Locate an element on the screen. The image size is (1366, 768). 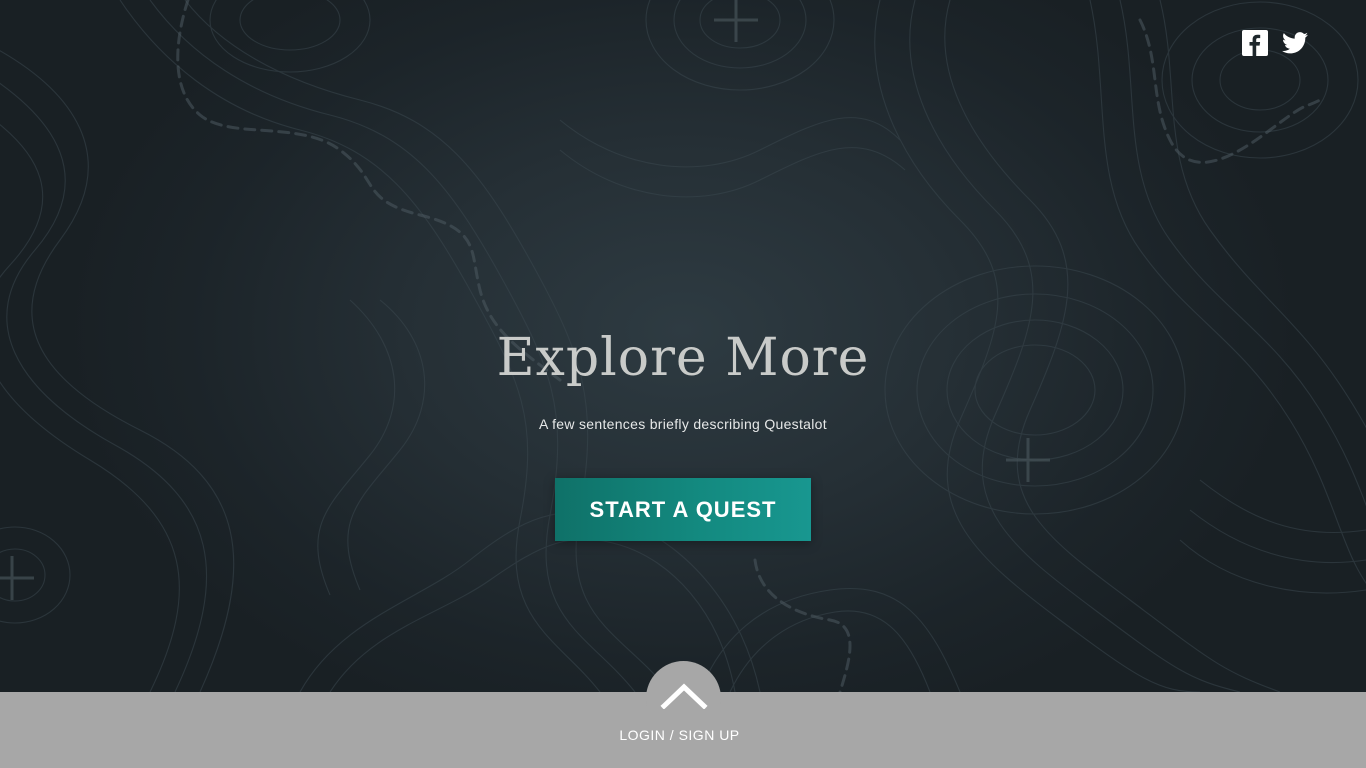
facebook-link is located at coordinates (1255, 45).